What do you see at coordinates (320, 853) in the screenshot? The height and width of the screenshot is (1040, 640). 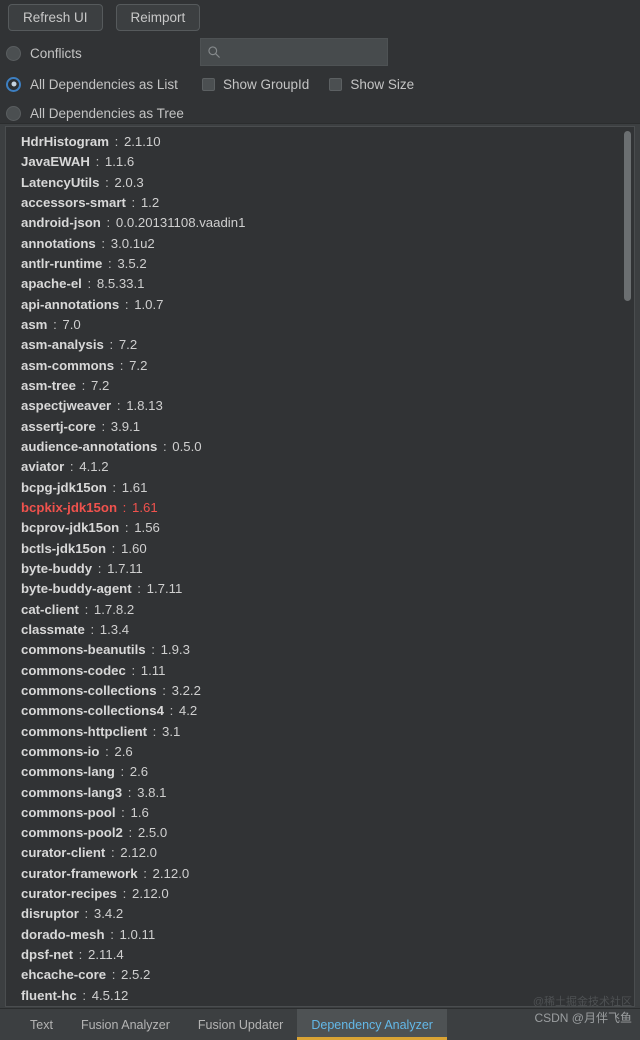 I see `dependency-row: curator-client : 2.12.0` at bounding box center [320, 853].